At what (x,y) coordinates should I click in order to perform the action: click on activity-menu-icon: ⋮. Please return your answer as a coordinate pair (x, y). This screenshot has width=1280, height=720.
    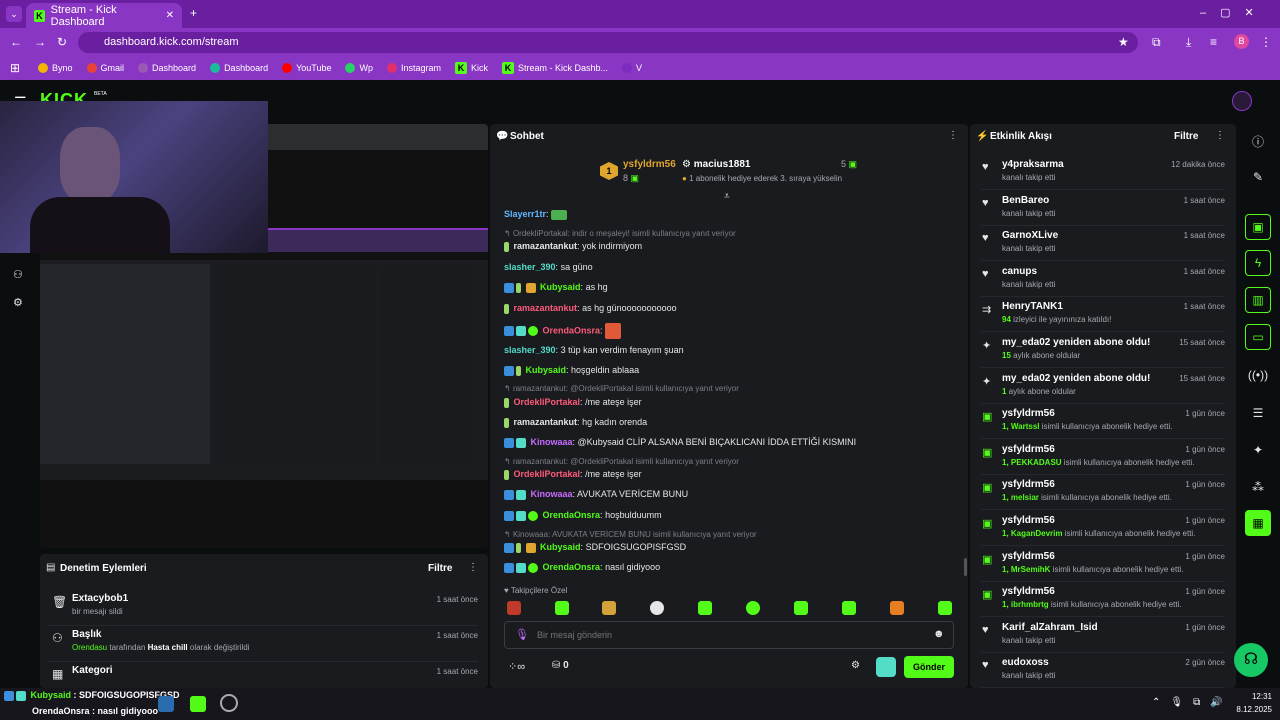
    Looking at the image, I should click on (1220, 135).